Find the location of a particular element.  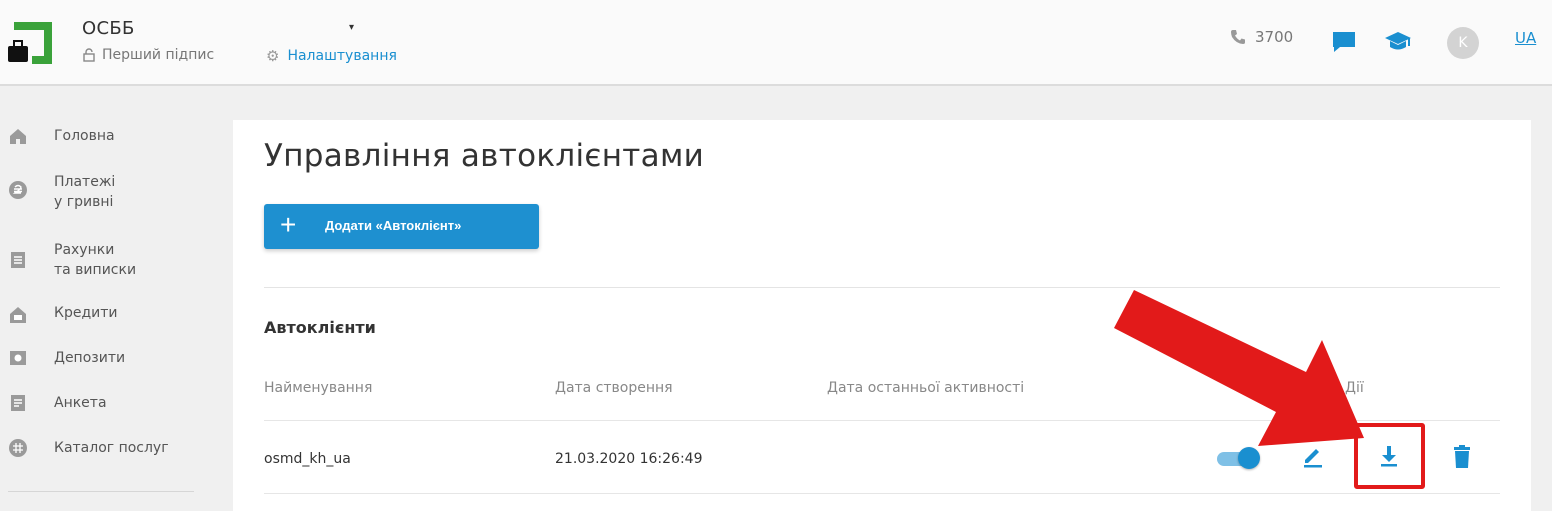

table-row-divider is located at coordinates (882, 493).